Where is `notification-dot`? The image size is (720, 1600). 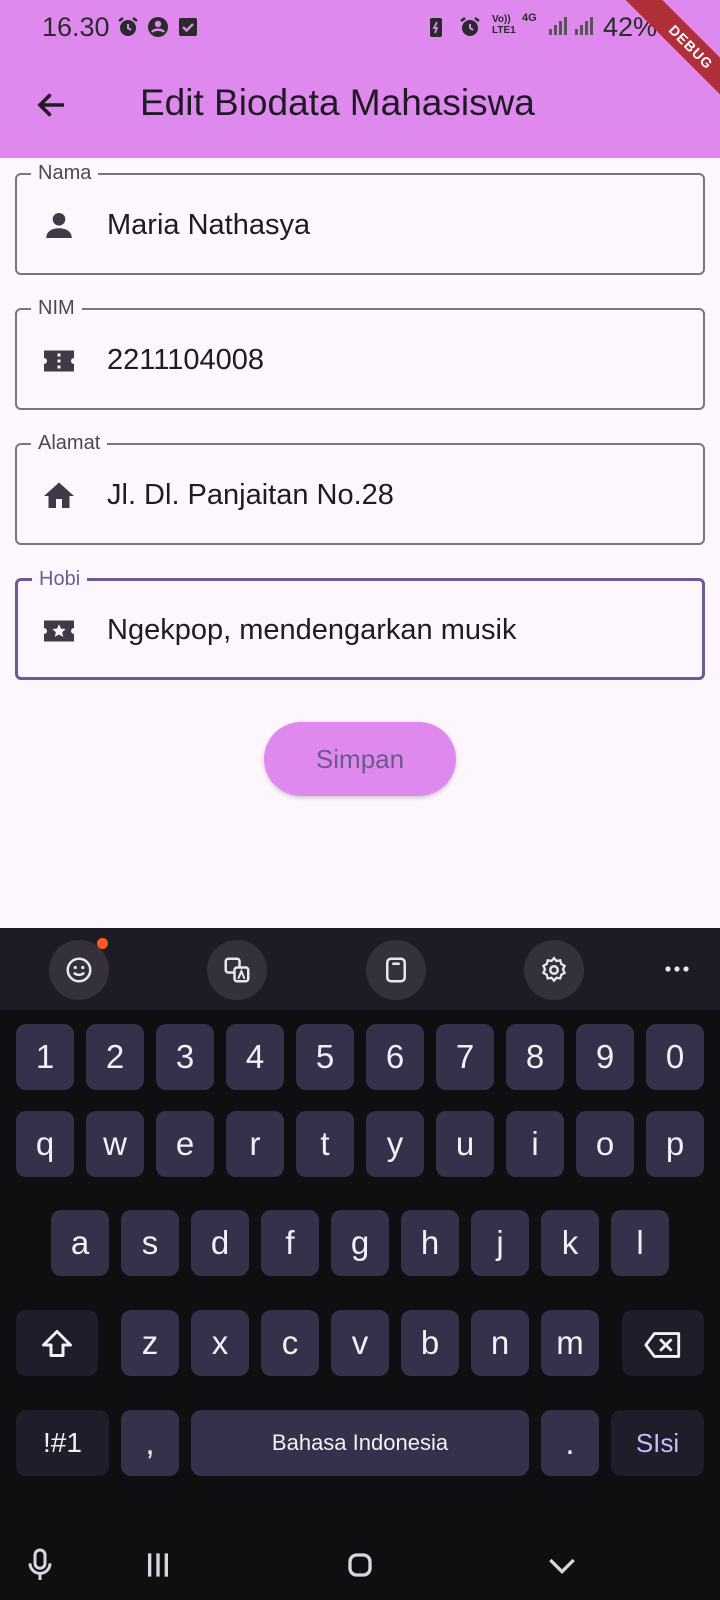 notification-dot is located at coordinates (102, 943).